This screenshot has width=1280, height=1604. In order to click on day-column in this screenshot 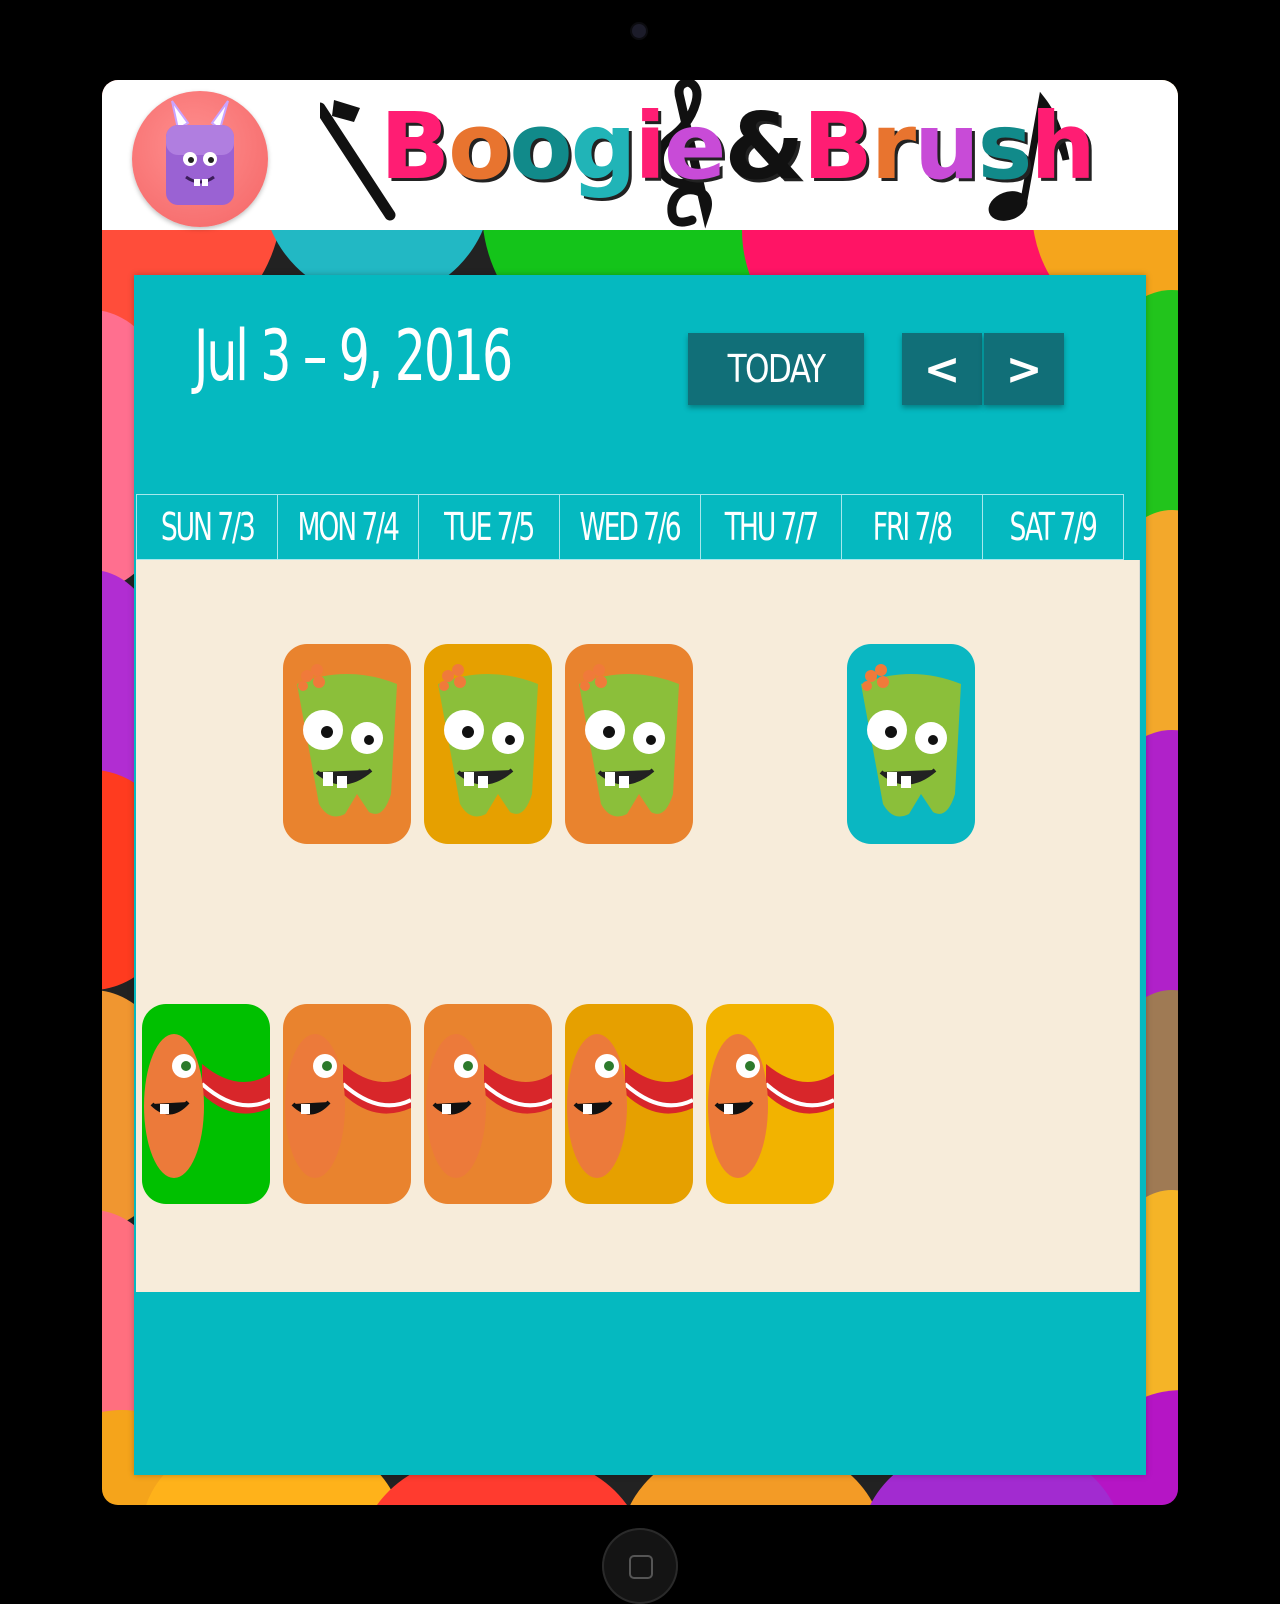, I will do `click(1061, 926)`.